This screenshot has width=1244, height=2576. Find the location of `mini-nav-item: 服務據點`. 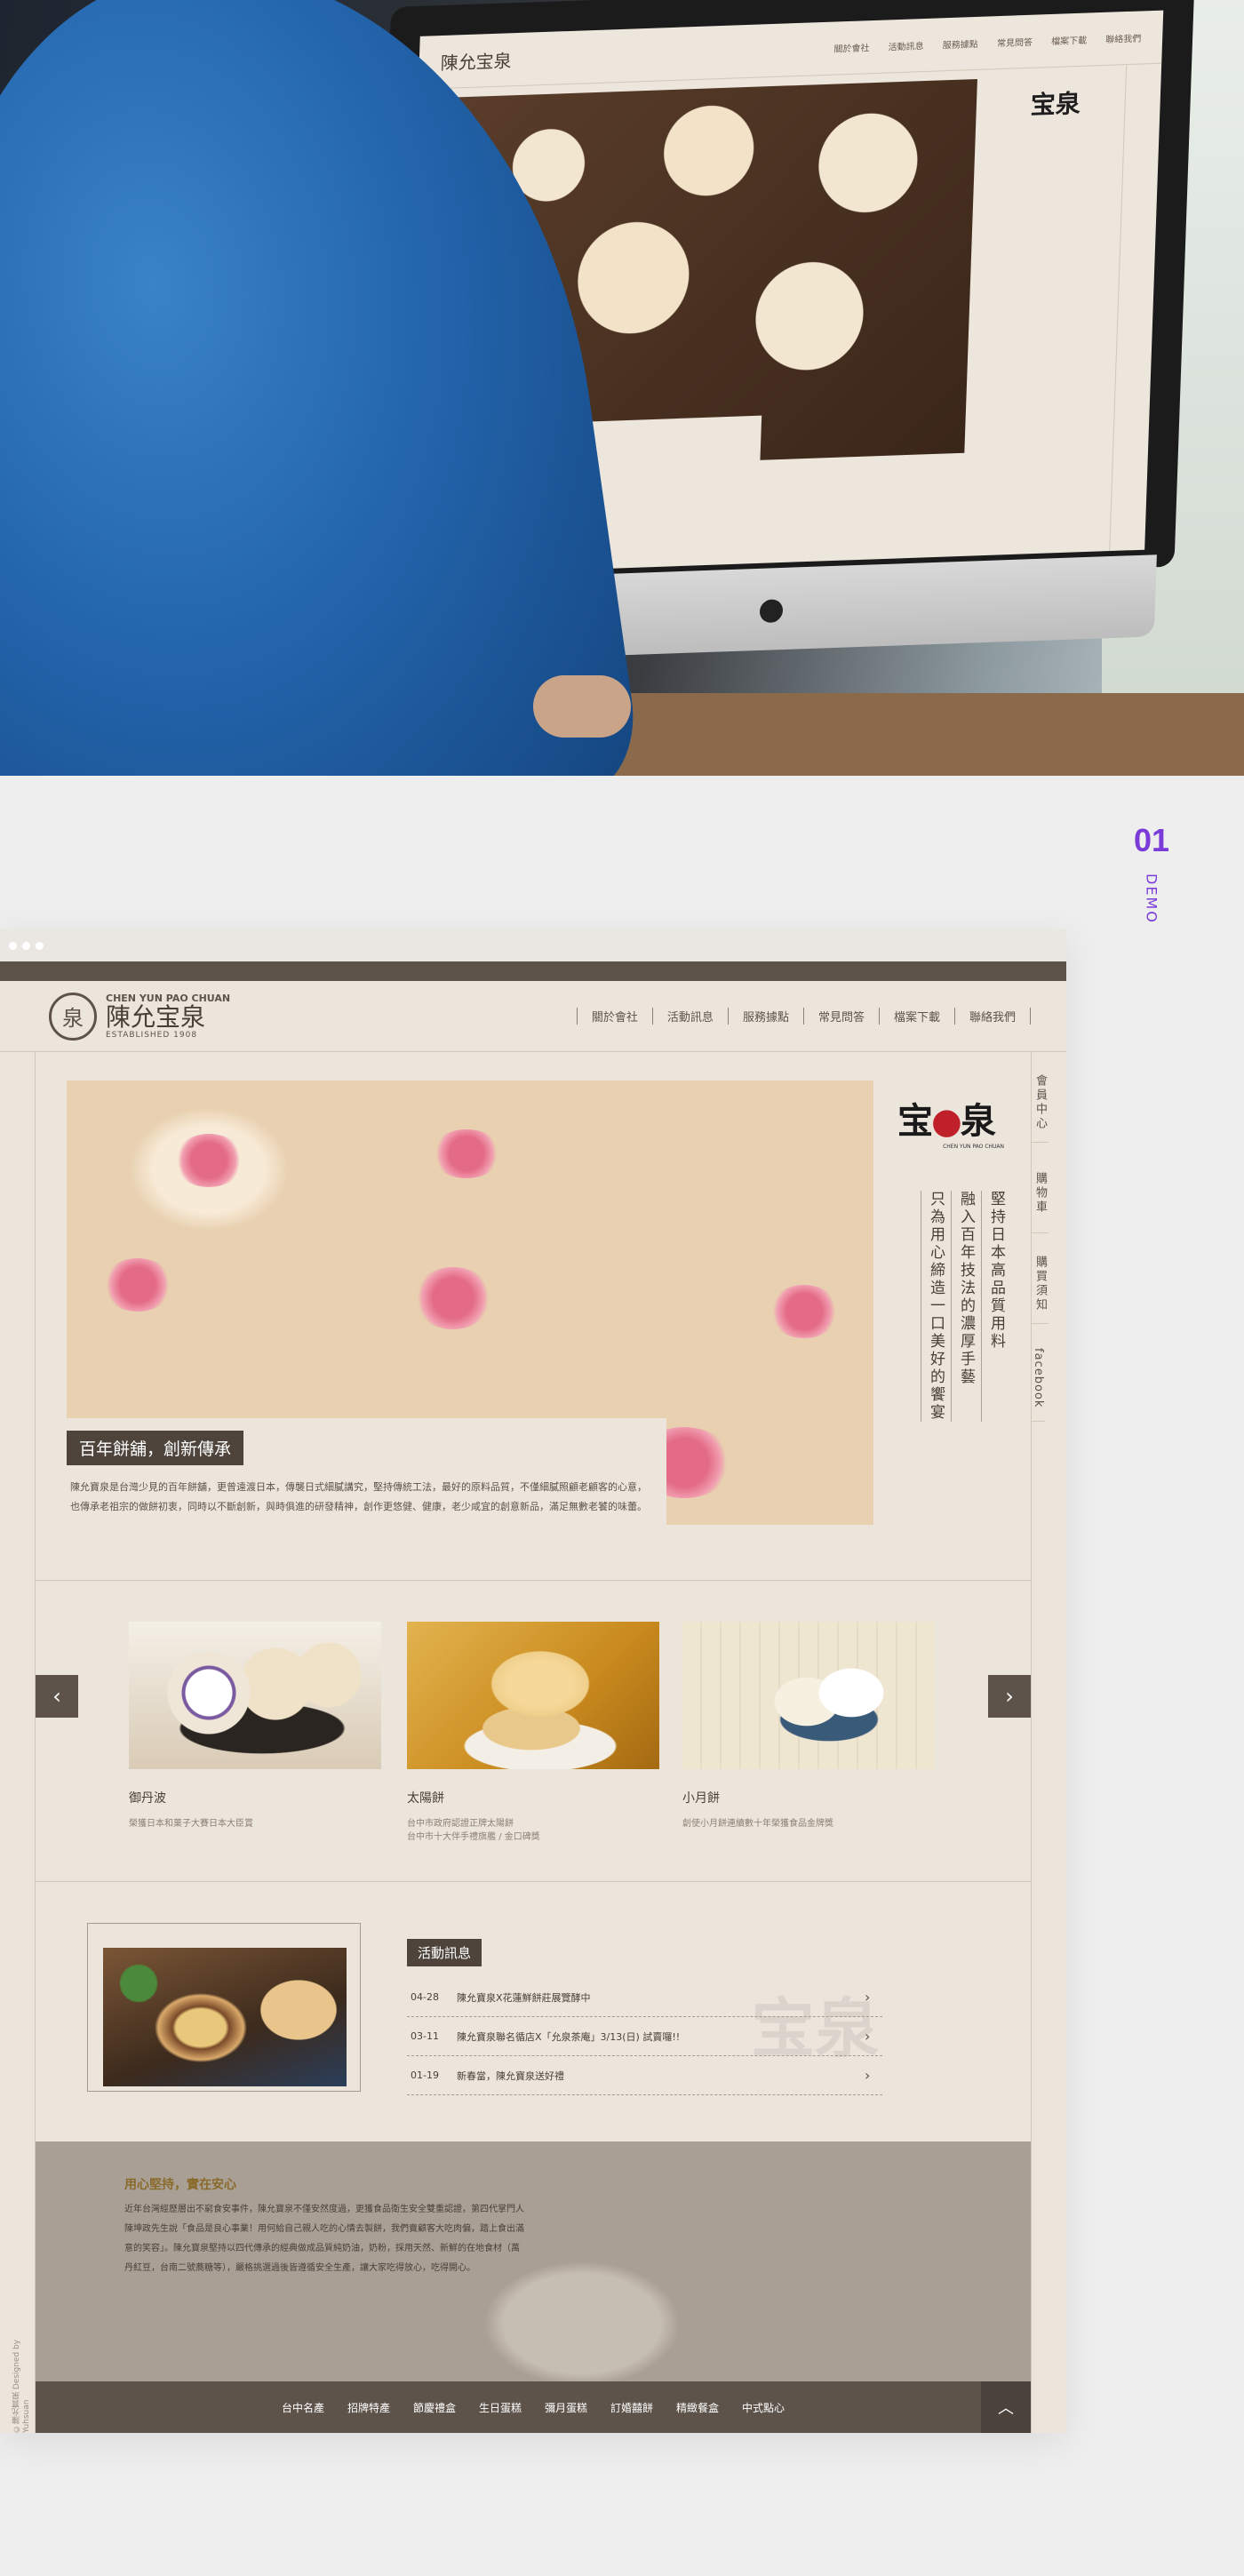

mini-nav-item: 服務據點 is located at coordinates (960, 45).